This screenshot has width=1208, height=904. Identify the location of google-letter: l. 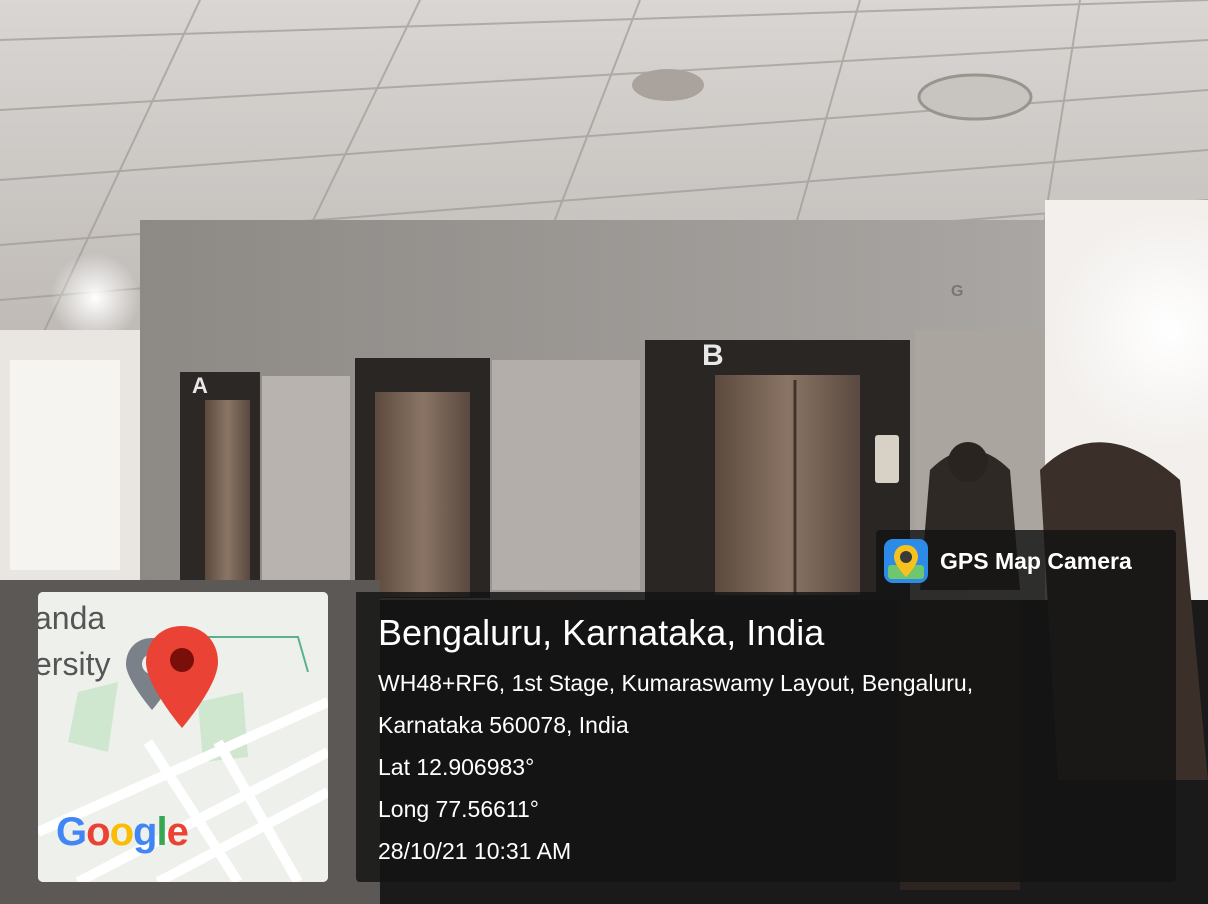
(161, 832).